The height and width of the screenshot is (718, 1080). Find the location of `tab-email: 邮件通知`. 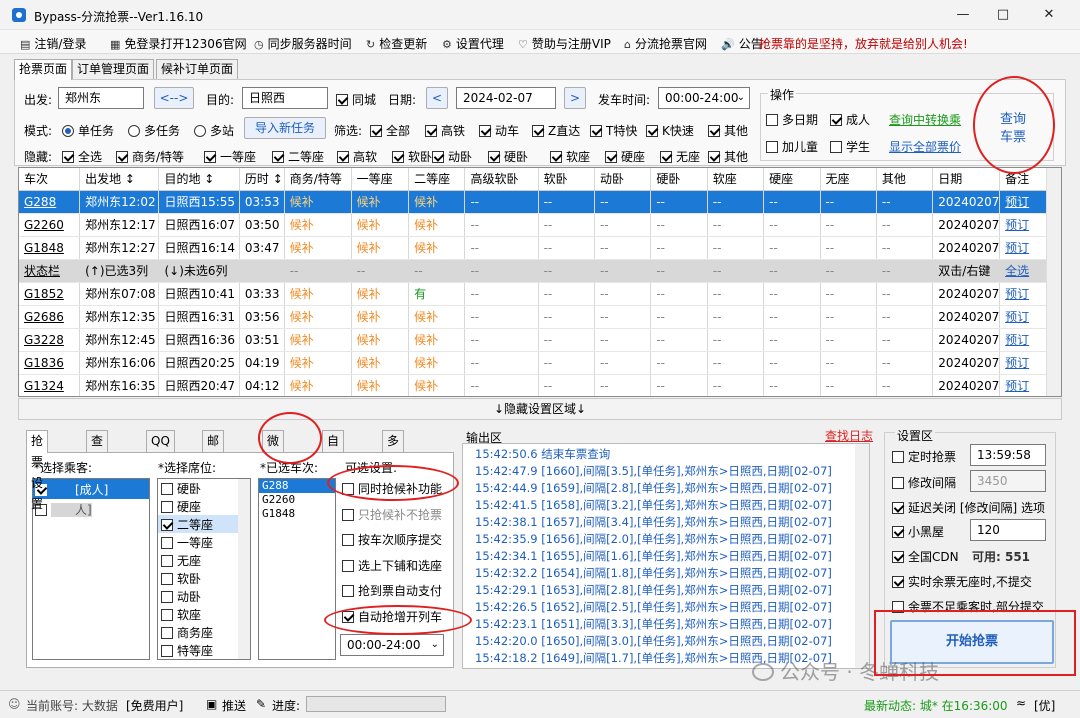

tab-email: 邮件通知 is located at coordinates (213, 470).